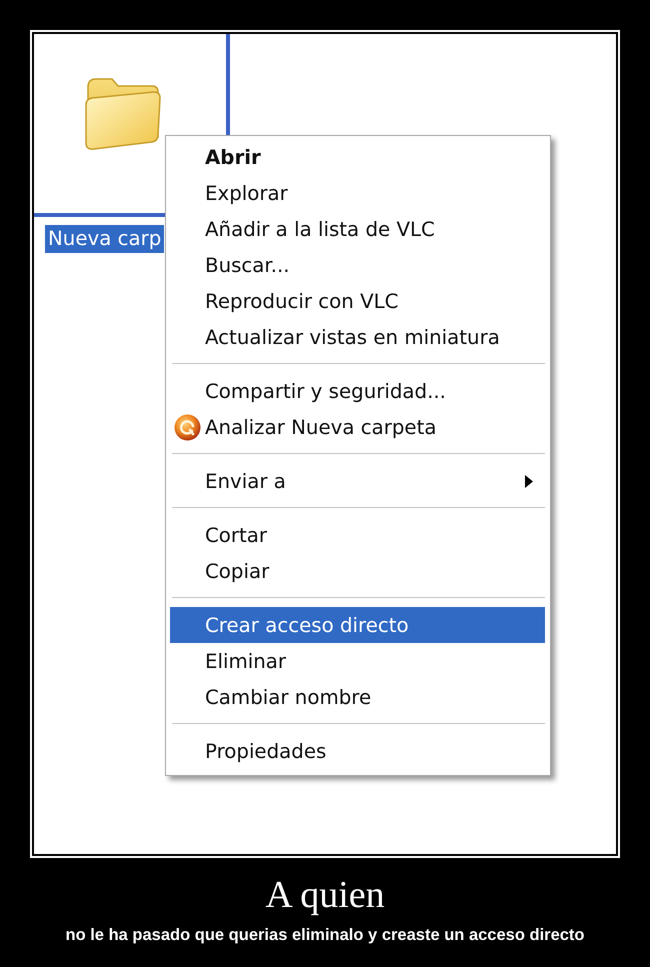 This screenshot has width=650, height=967. I want to click on poster-caption: no le ha pasado que querias eliminalo y creaste un acceso directo, so click(325, 935).